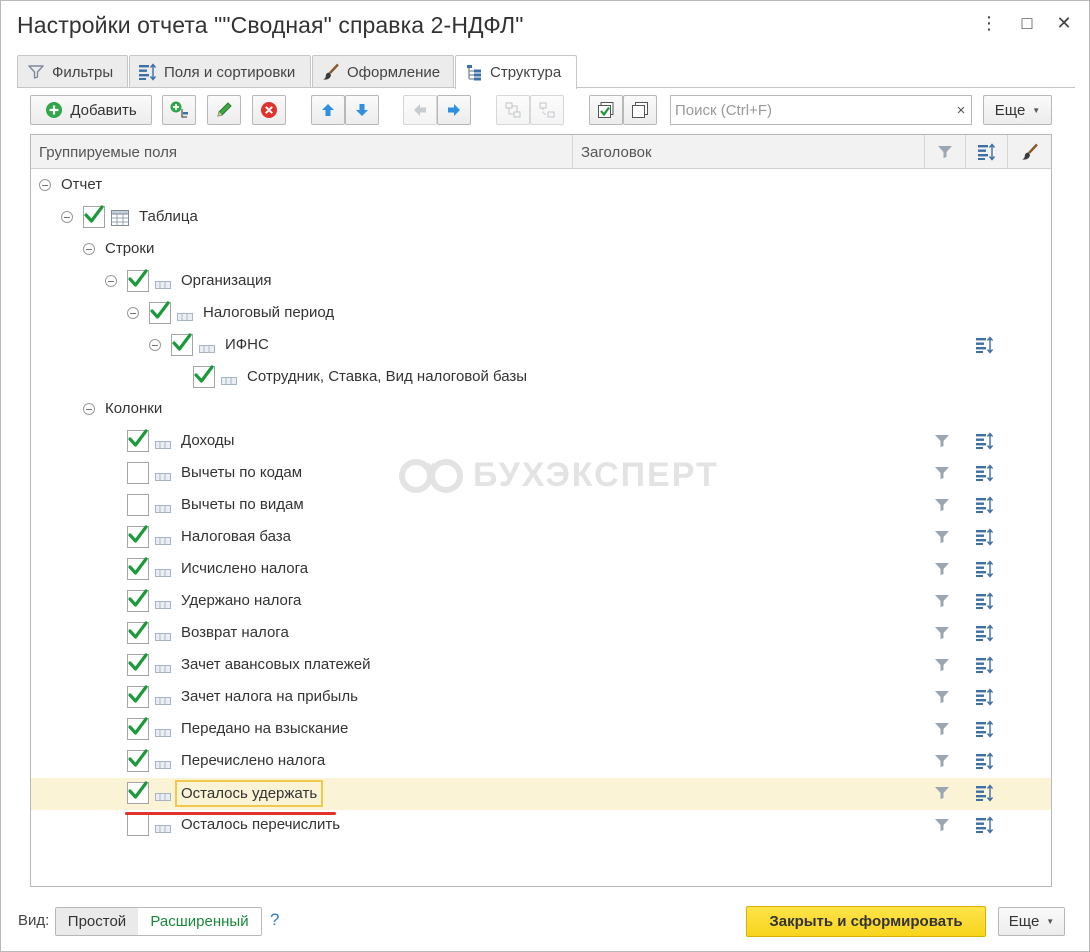  I want to click on view-simple-button: Простой, so click(97, 921).